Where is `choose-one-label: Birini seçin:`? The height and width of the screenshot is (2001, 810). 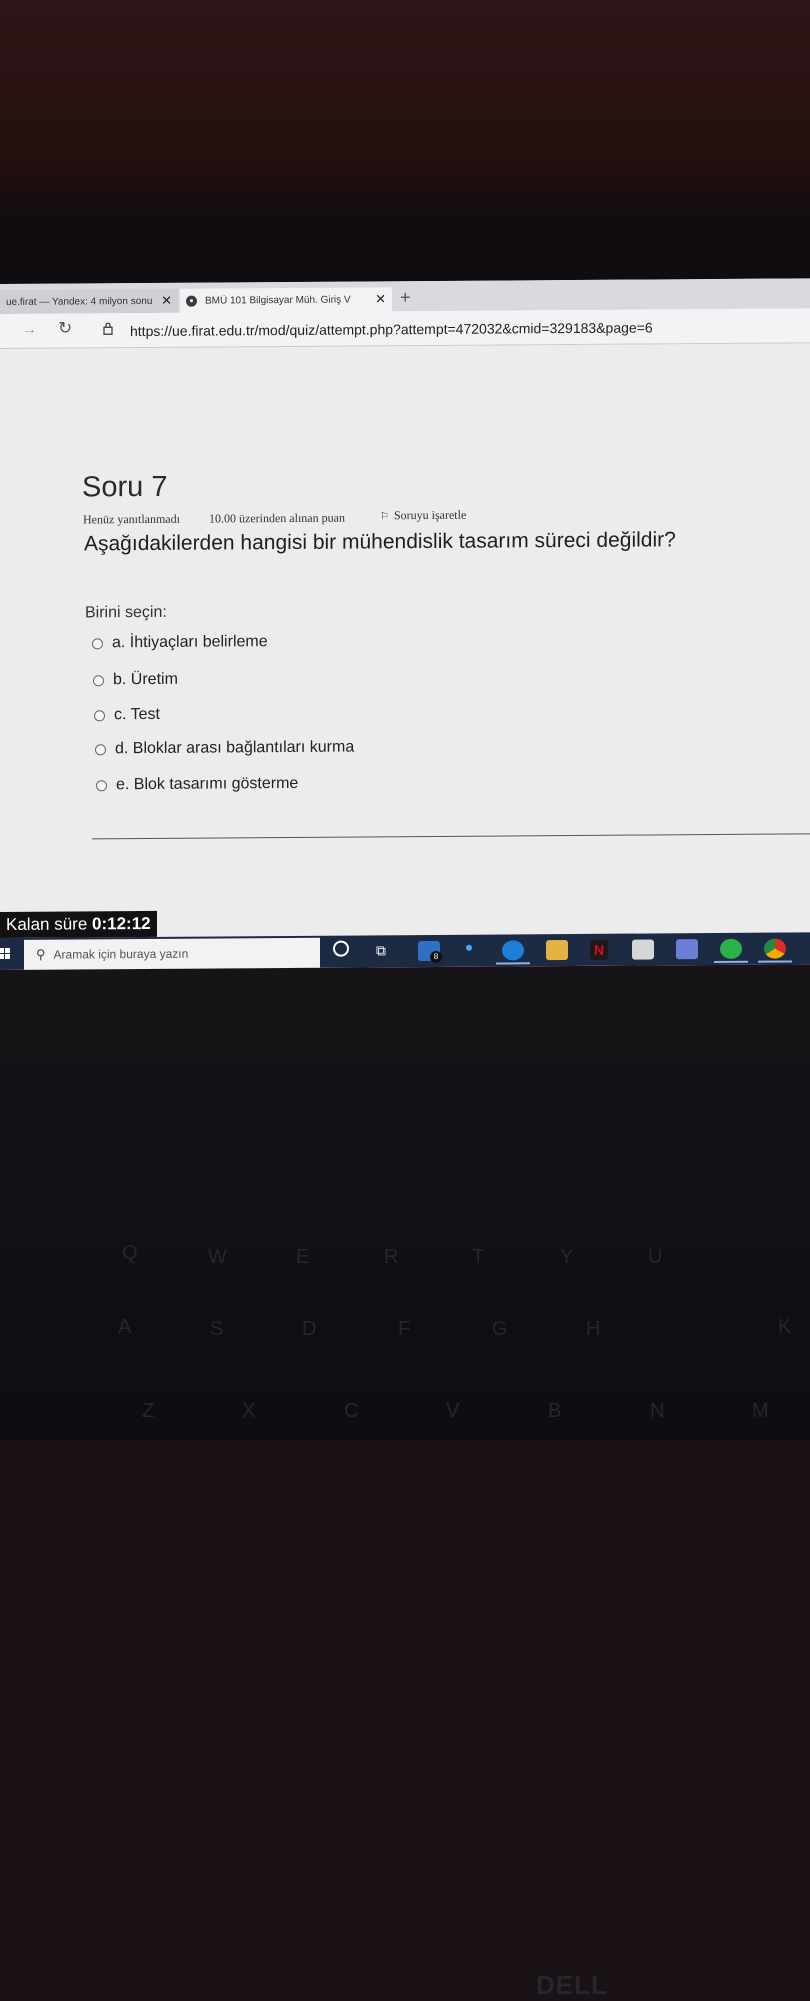
choose-one-label: Birini seçin: is located at coordinates (126, 612).